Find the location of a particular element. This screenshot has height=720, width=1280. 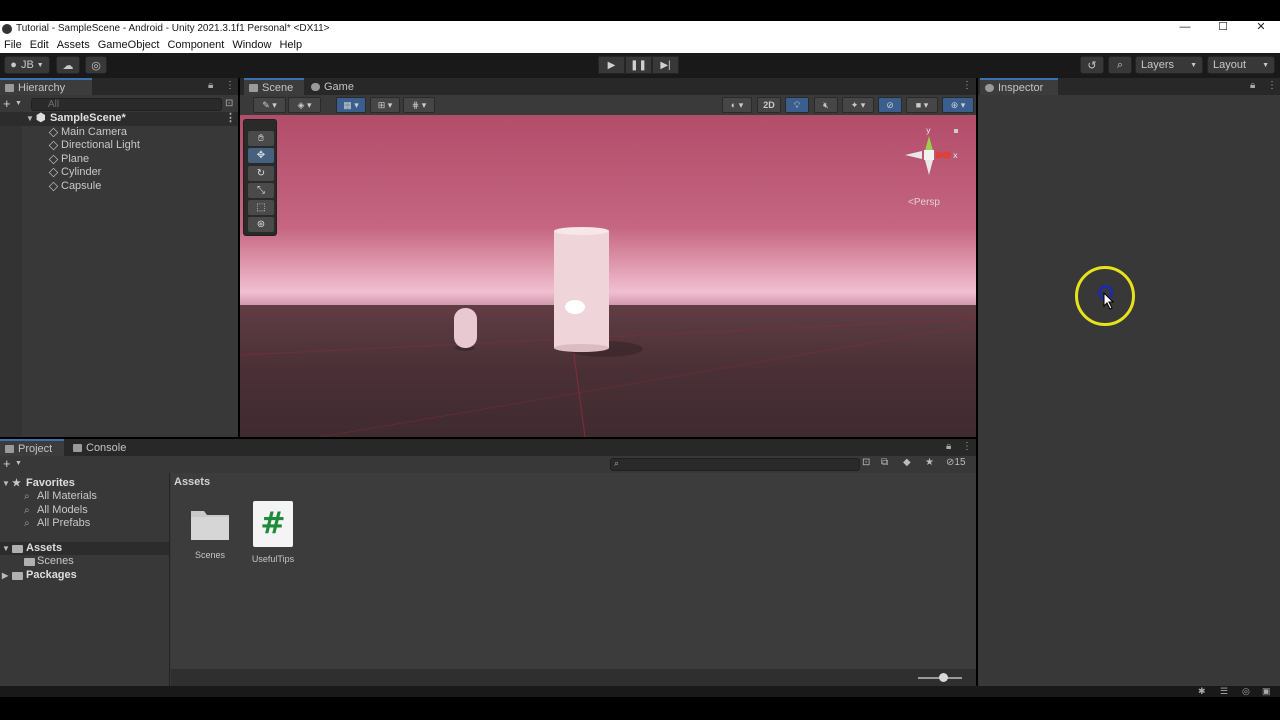

pivot-dropdown: ◈ ▾ is located at coordinates (304, 105).